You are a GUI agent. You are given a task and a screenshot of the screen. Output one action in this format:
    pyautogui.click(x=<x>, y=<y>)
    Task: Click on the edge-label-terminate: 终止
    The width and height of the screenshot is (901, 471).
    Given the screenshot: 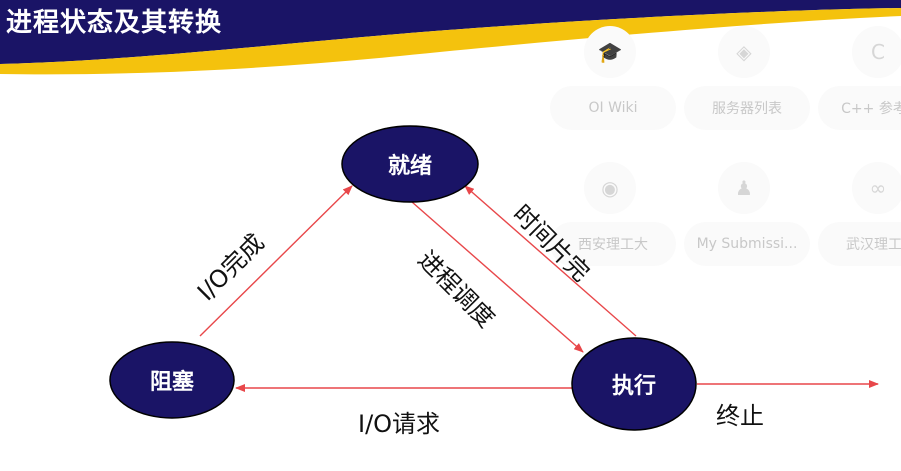 What is the action you would take?
    pyautogui.click(x=740, y=416)
    